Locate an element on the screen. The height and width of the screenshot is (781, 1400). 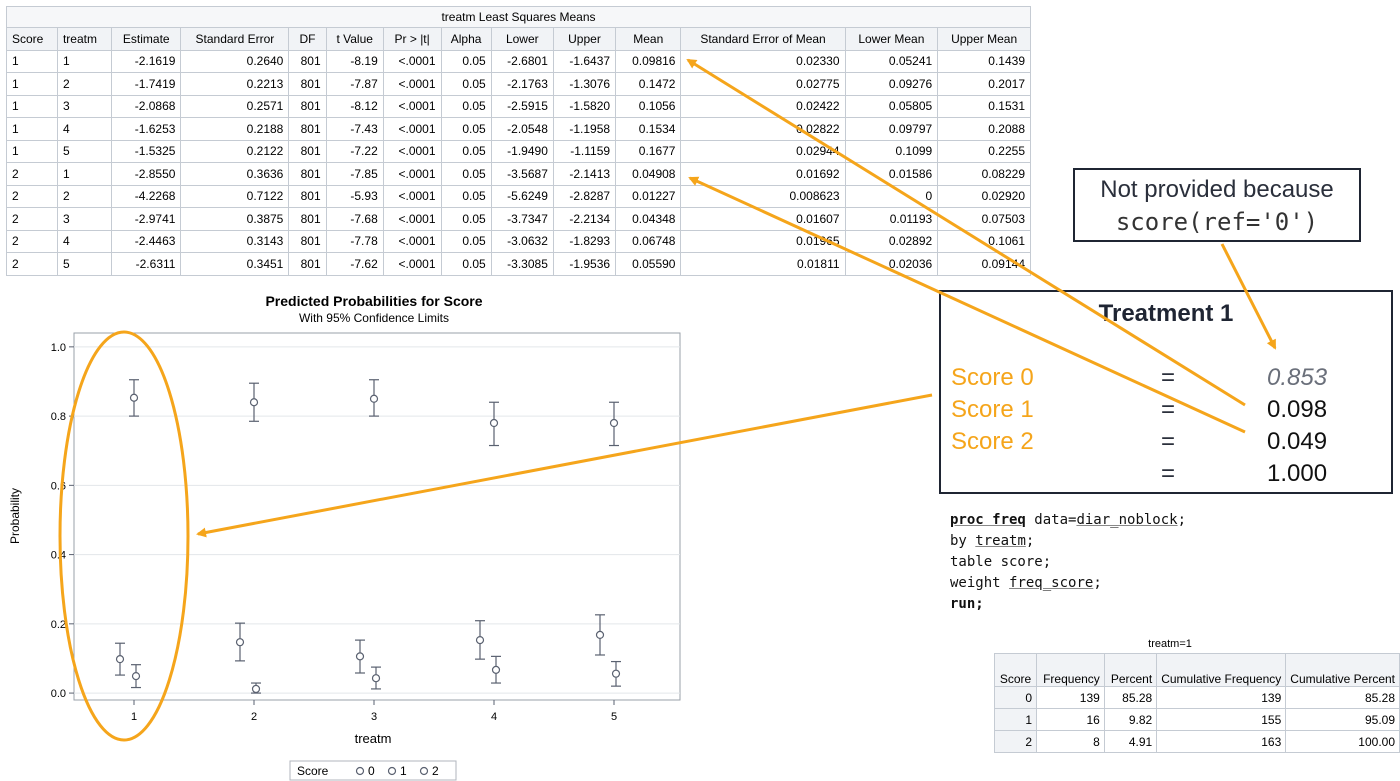
table-cell: 0.01692 is located at coordinates (763, 174).